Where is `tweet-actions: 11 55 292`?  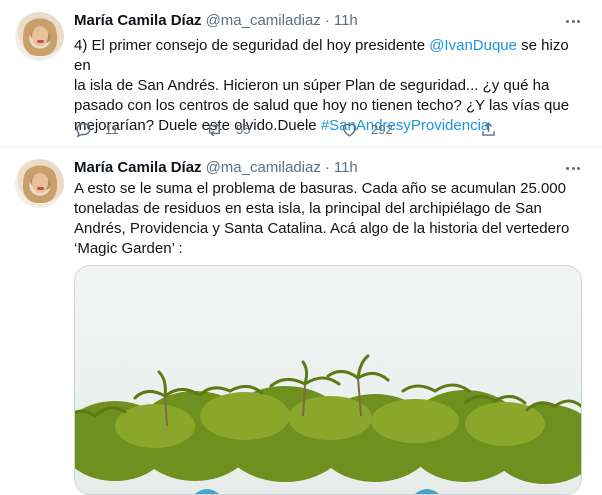
tweet-actions: 11 55 292 is located at coordinates (294, 129).